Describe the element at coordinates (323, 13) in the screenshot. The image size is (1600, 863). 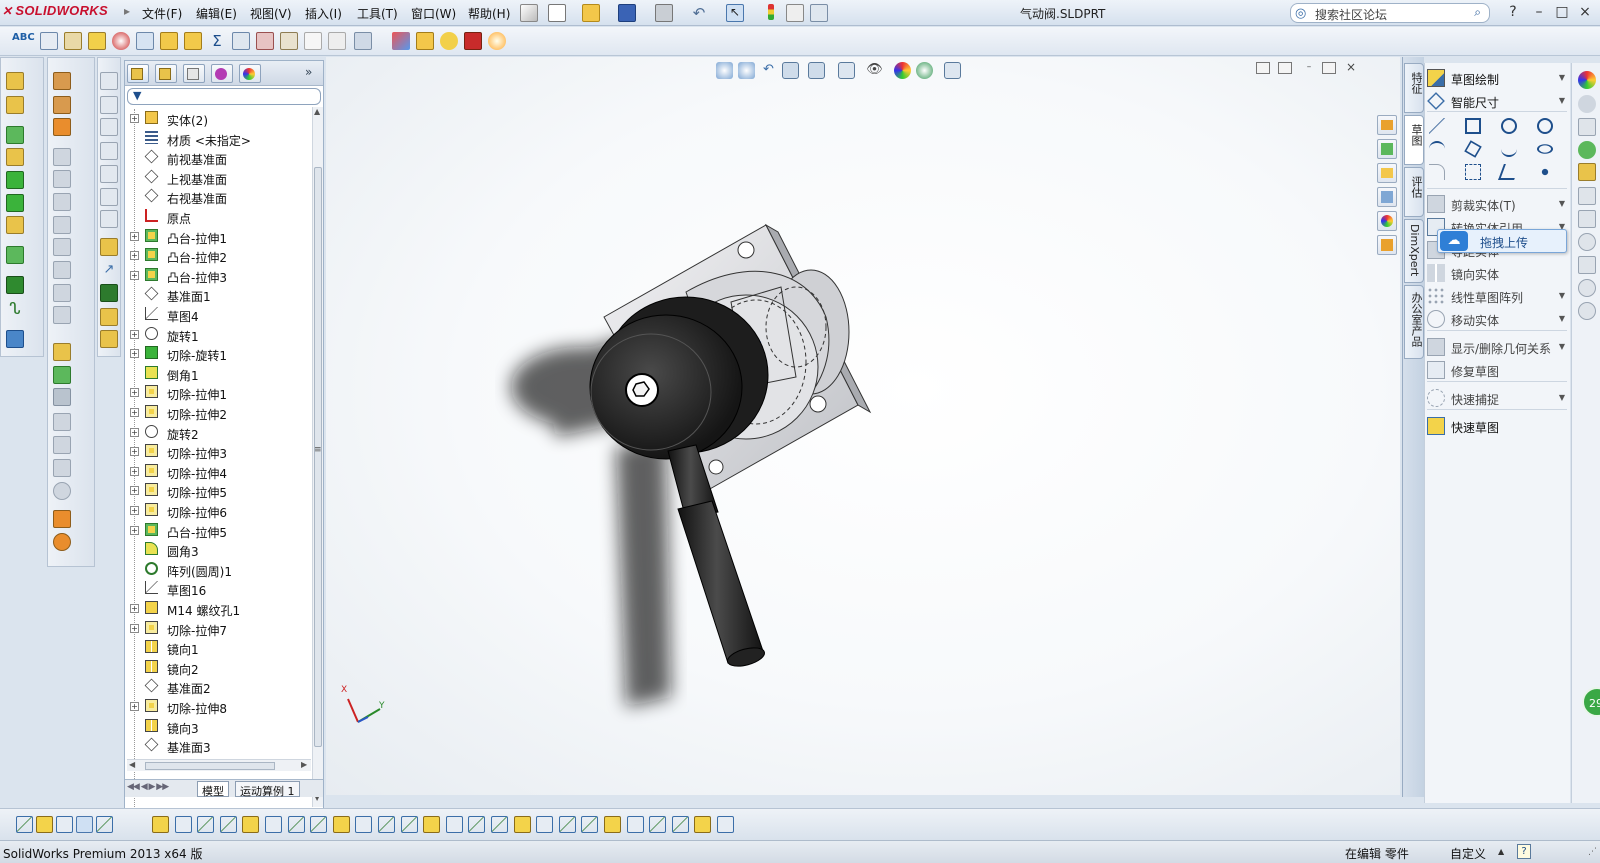
I see `menu-insert: 插入(I)` at that location.